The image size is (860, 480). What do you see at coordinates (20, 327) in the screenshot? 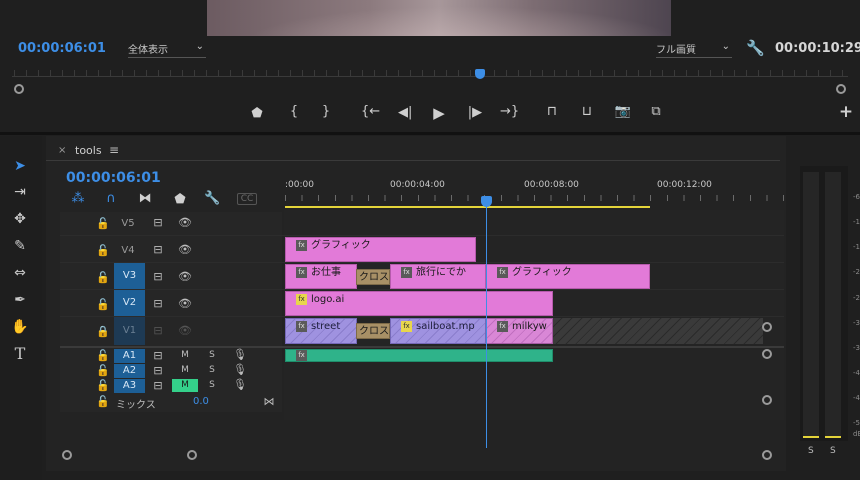
I see `hand-tool-icon: ✋` at bounding box center [20, 327].